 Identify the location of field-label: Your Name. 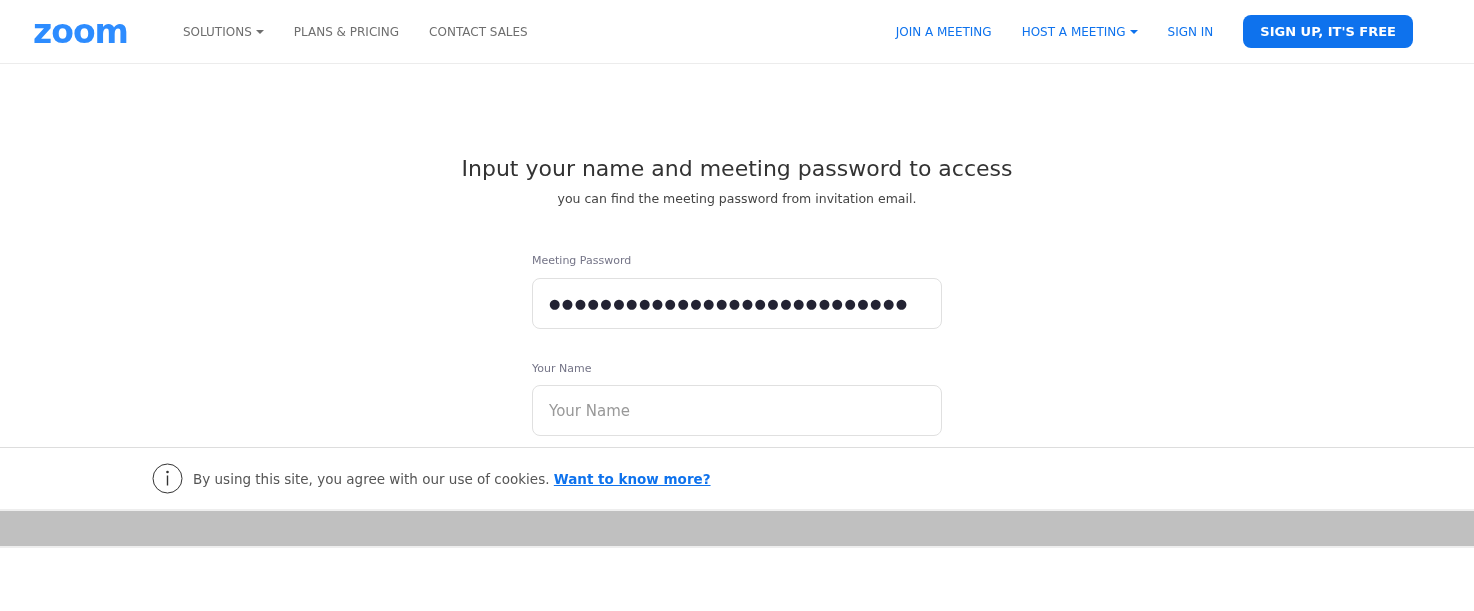
(562, 368).